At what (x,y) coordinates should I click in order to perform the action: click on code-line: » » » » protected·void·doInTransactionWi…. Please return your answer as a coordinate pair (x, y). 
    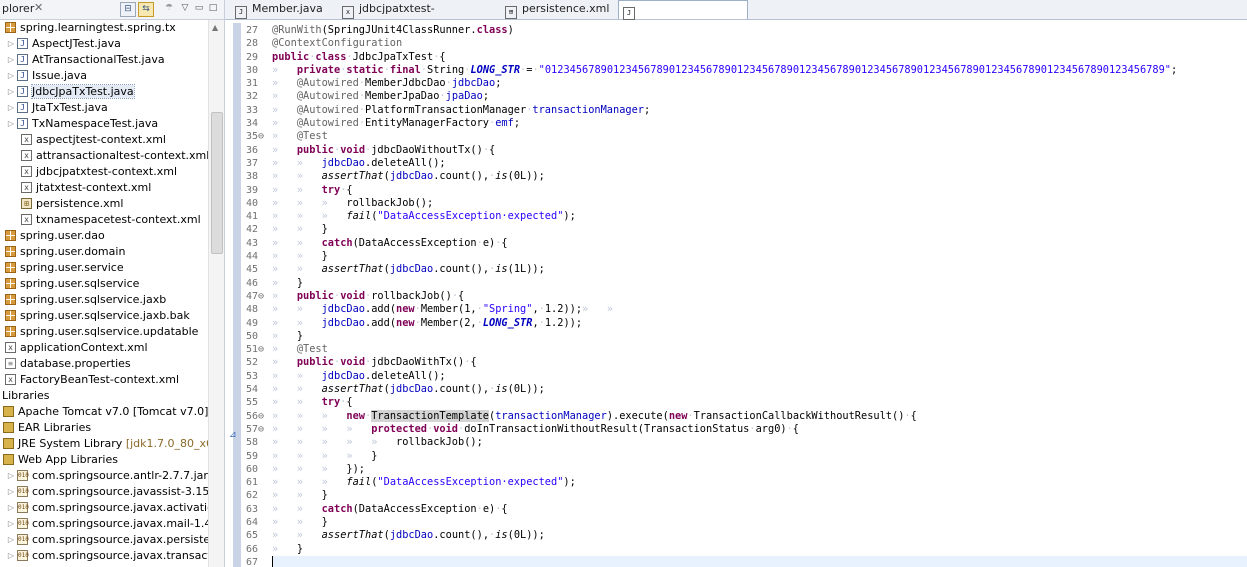
    Looking at the image, I should click on (759, 429).